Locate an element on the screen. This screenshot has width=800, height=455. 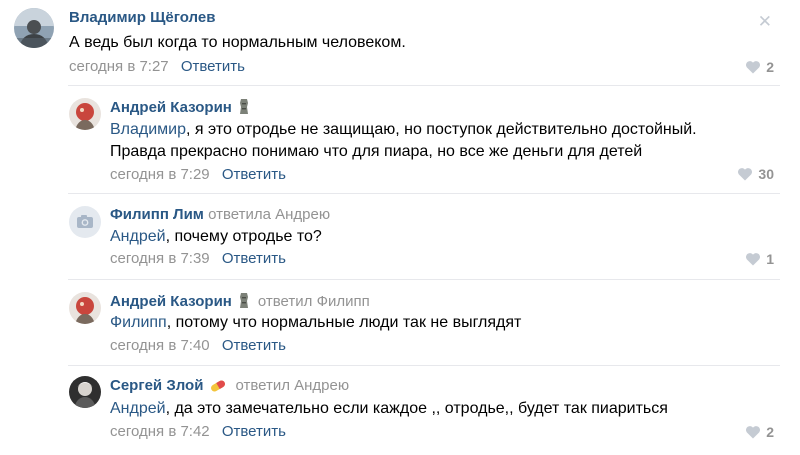
comment-author: Филипп Лим ответила Андрею is located at coordinates (220, 214).